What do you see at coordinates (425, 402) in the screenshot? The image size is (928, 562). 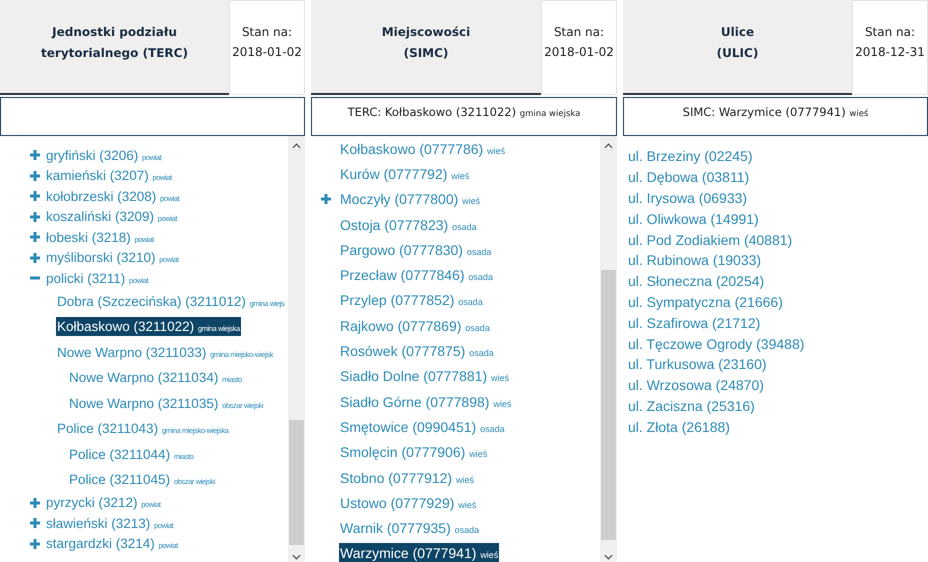 I see `list-item: Siadło Górne (0777898) wieś` at bounding box center [425, 402].